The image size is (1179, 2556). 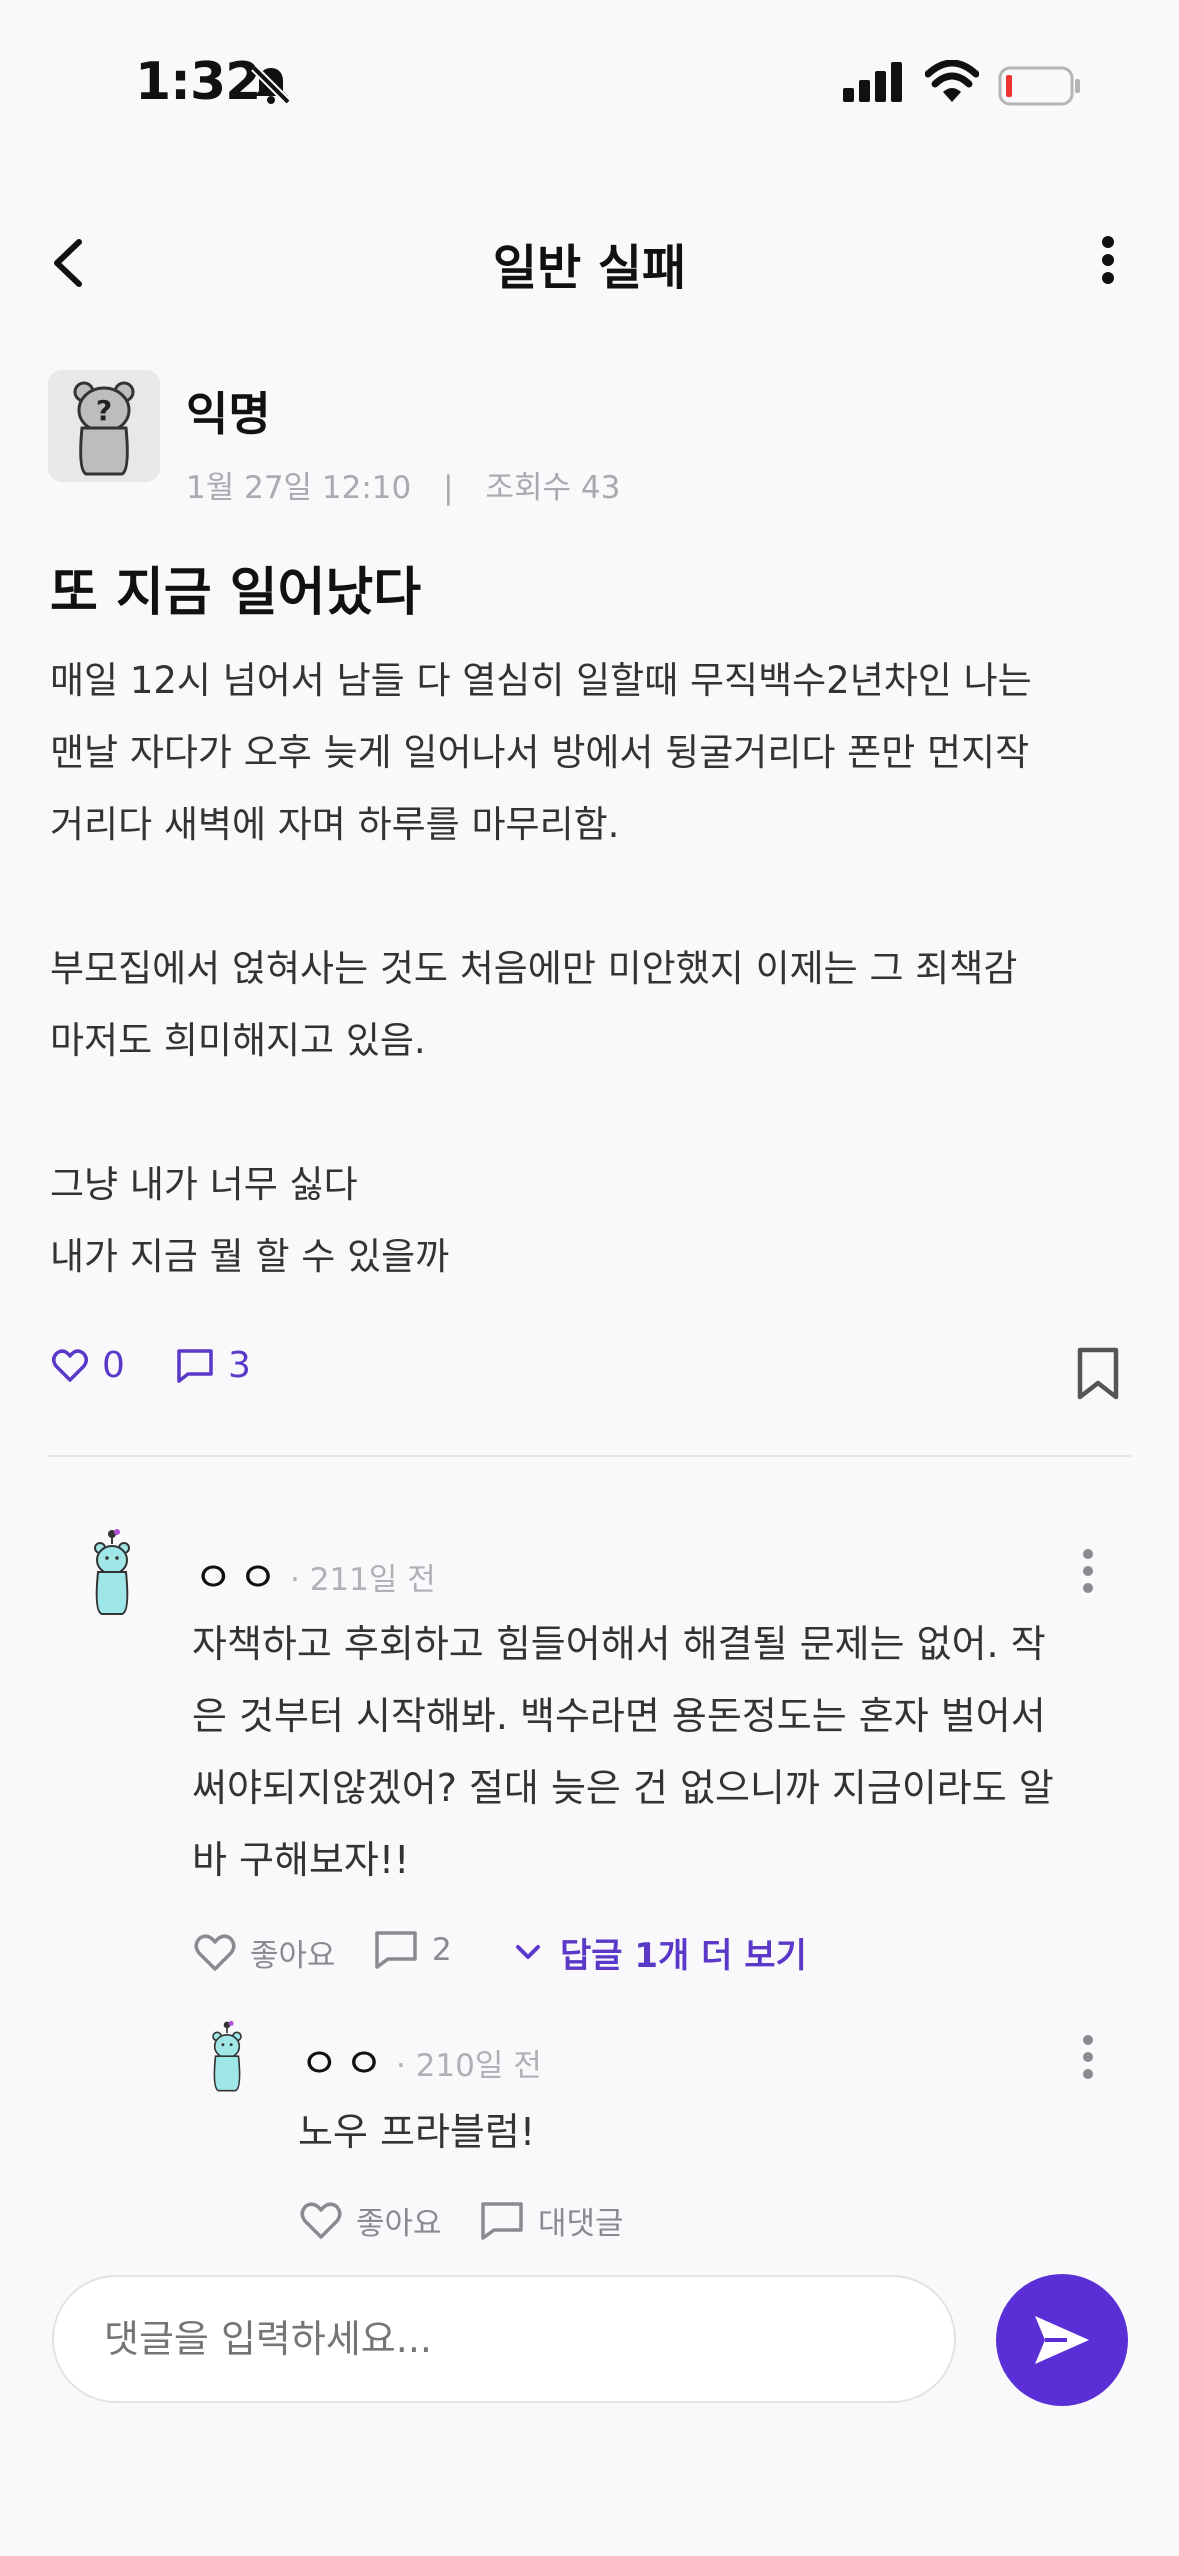 I want to click on comment-reply-button: 대댓글, so click(x=552, y=2220).